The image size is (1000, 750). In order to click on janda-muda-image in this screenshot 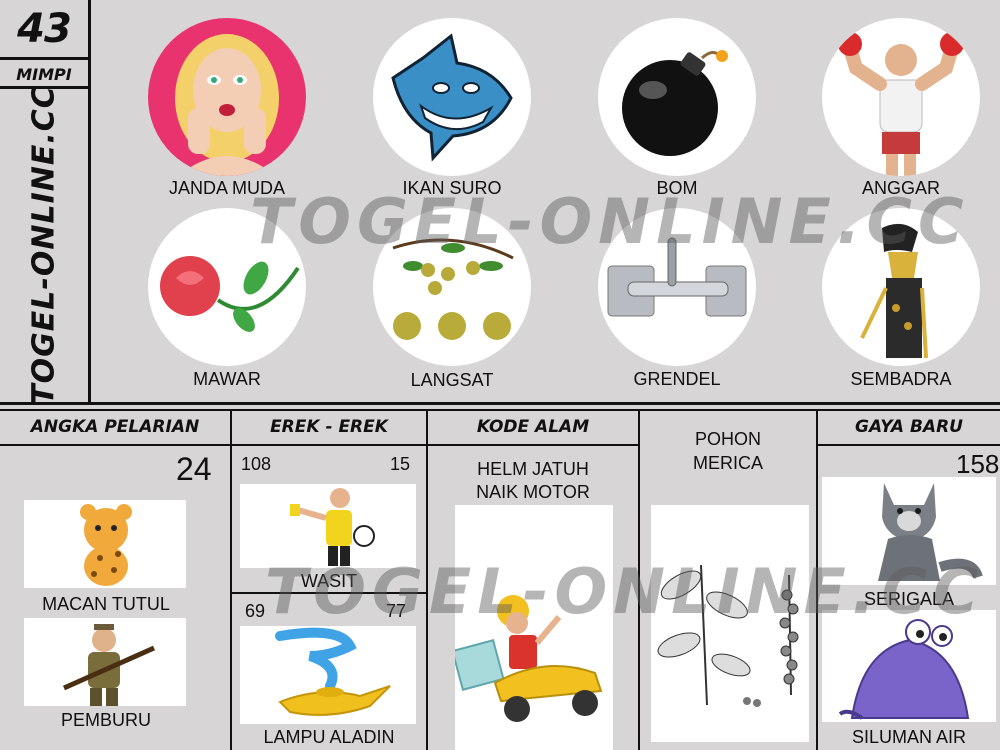, I will do `click(227, 97)`.